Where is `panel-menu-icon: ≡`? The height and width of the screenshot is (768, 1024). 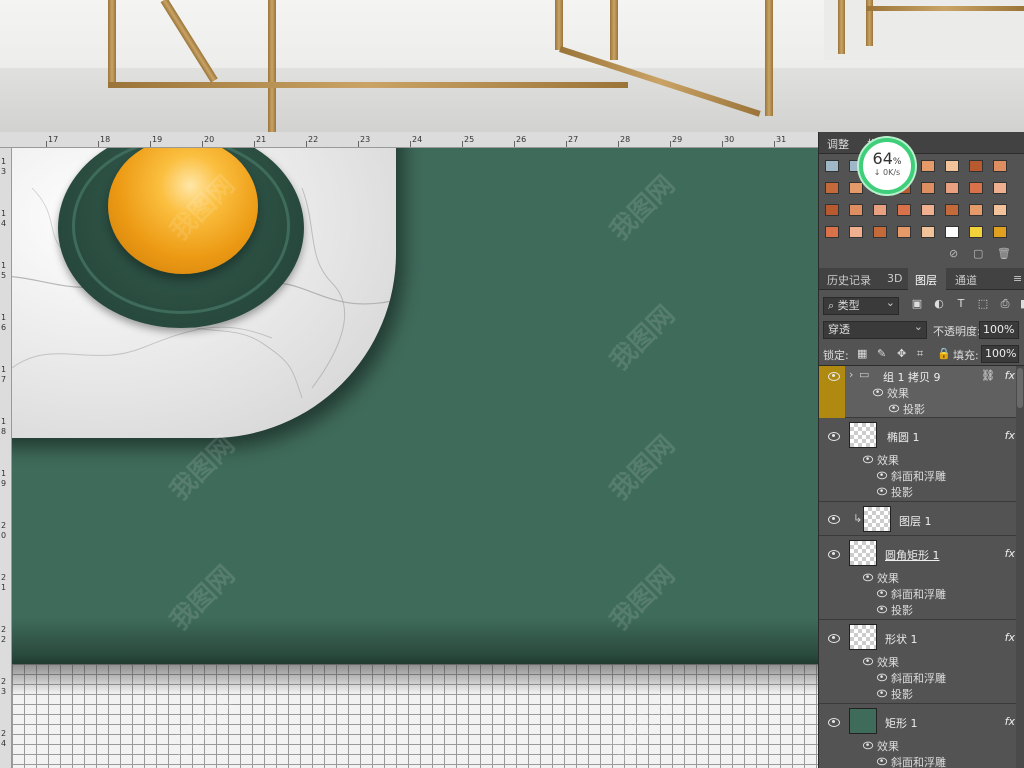 panel-menu-icon: ≡ is located at coordinates (1017, 278).